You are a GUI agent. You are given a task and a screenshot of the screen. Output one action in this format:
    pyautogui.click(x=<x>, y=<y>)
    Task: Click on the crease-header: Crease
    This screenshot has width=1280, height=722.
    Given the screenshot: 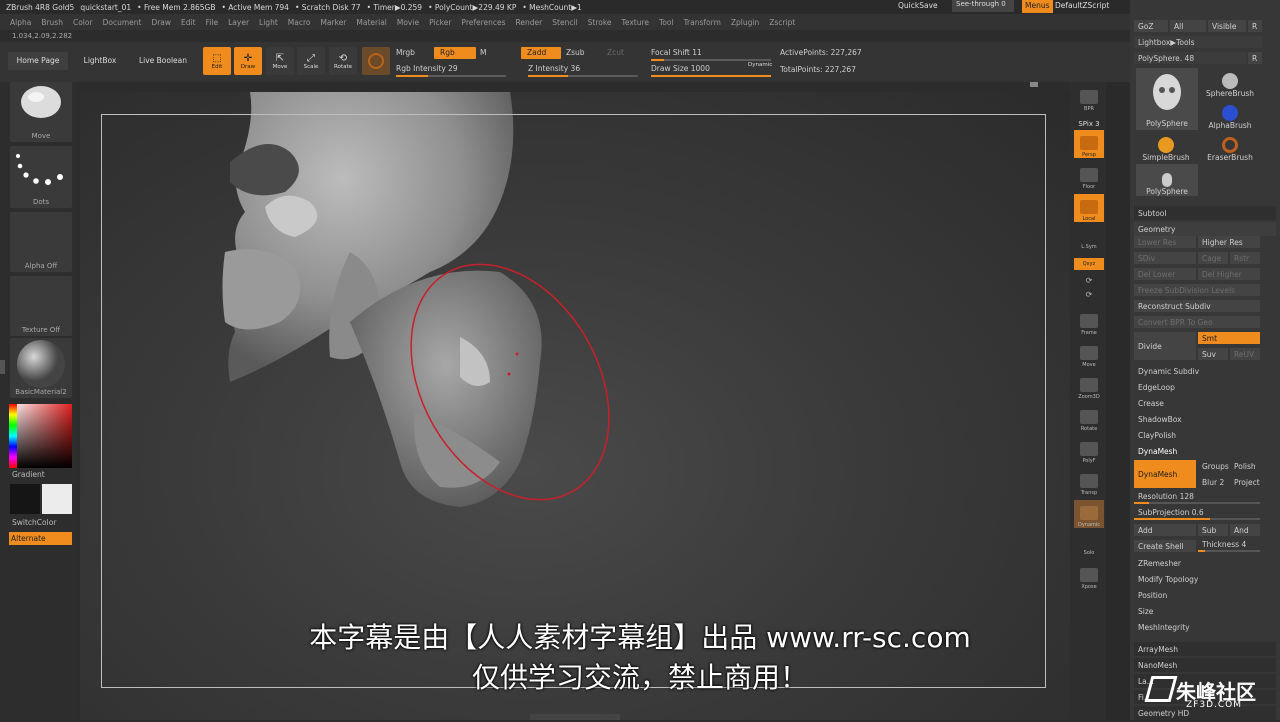 What is the action you would take?
    pyautogui.click(x=1205, y=403)
    